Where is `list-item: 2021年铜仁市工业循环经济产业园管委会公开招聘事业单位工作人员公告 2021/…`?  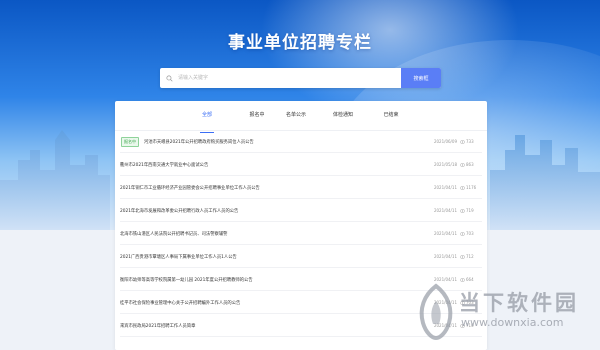
list-item: 2021年铜仁市工业循环经济产业园管委会公开招聘事业单位工作人员公告 2021/… is located at coordinates (301, 188).